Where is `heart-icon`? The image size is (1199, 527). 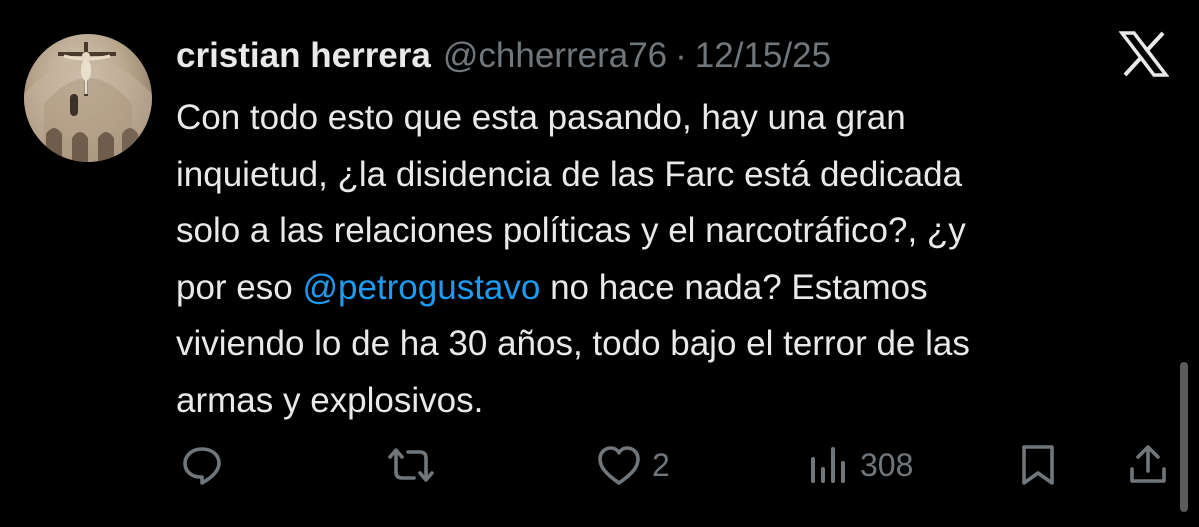 heart-icon is located at coordinates (619, 465).